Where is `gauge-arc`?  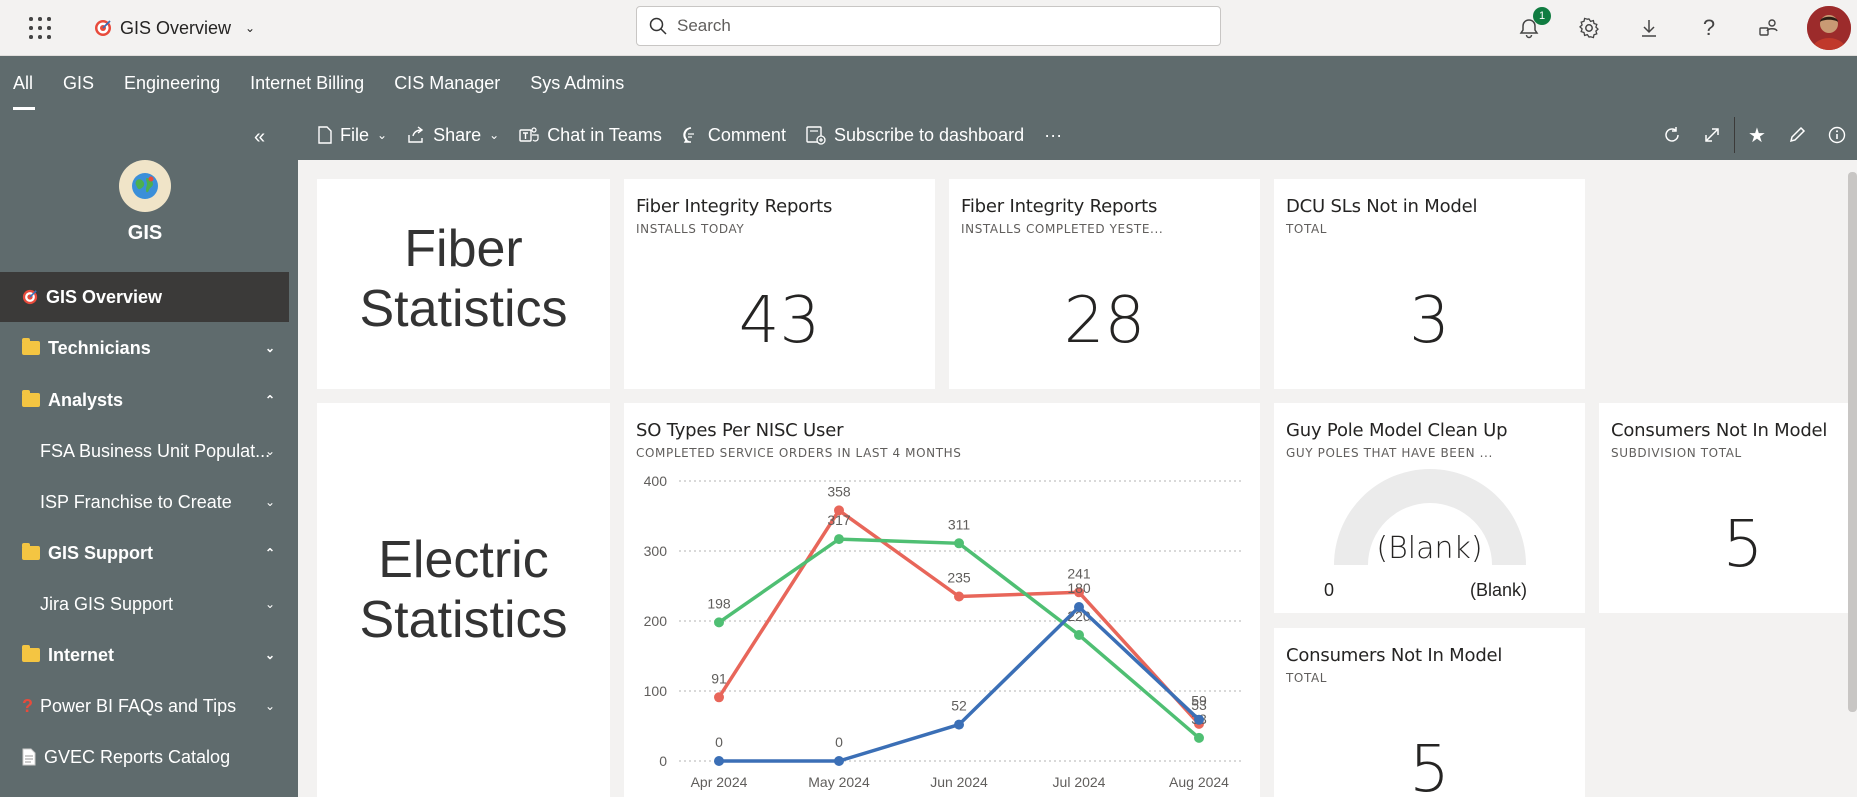 gauge-arc is located at coordinates (1430, 517).